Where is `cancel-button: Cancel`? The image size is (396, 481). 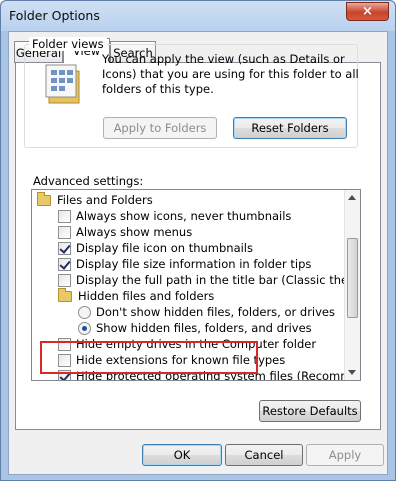
cancel-button: Cancel is located at coordinates (264, 455).